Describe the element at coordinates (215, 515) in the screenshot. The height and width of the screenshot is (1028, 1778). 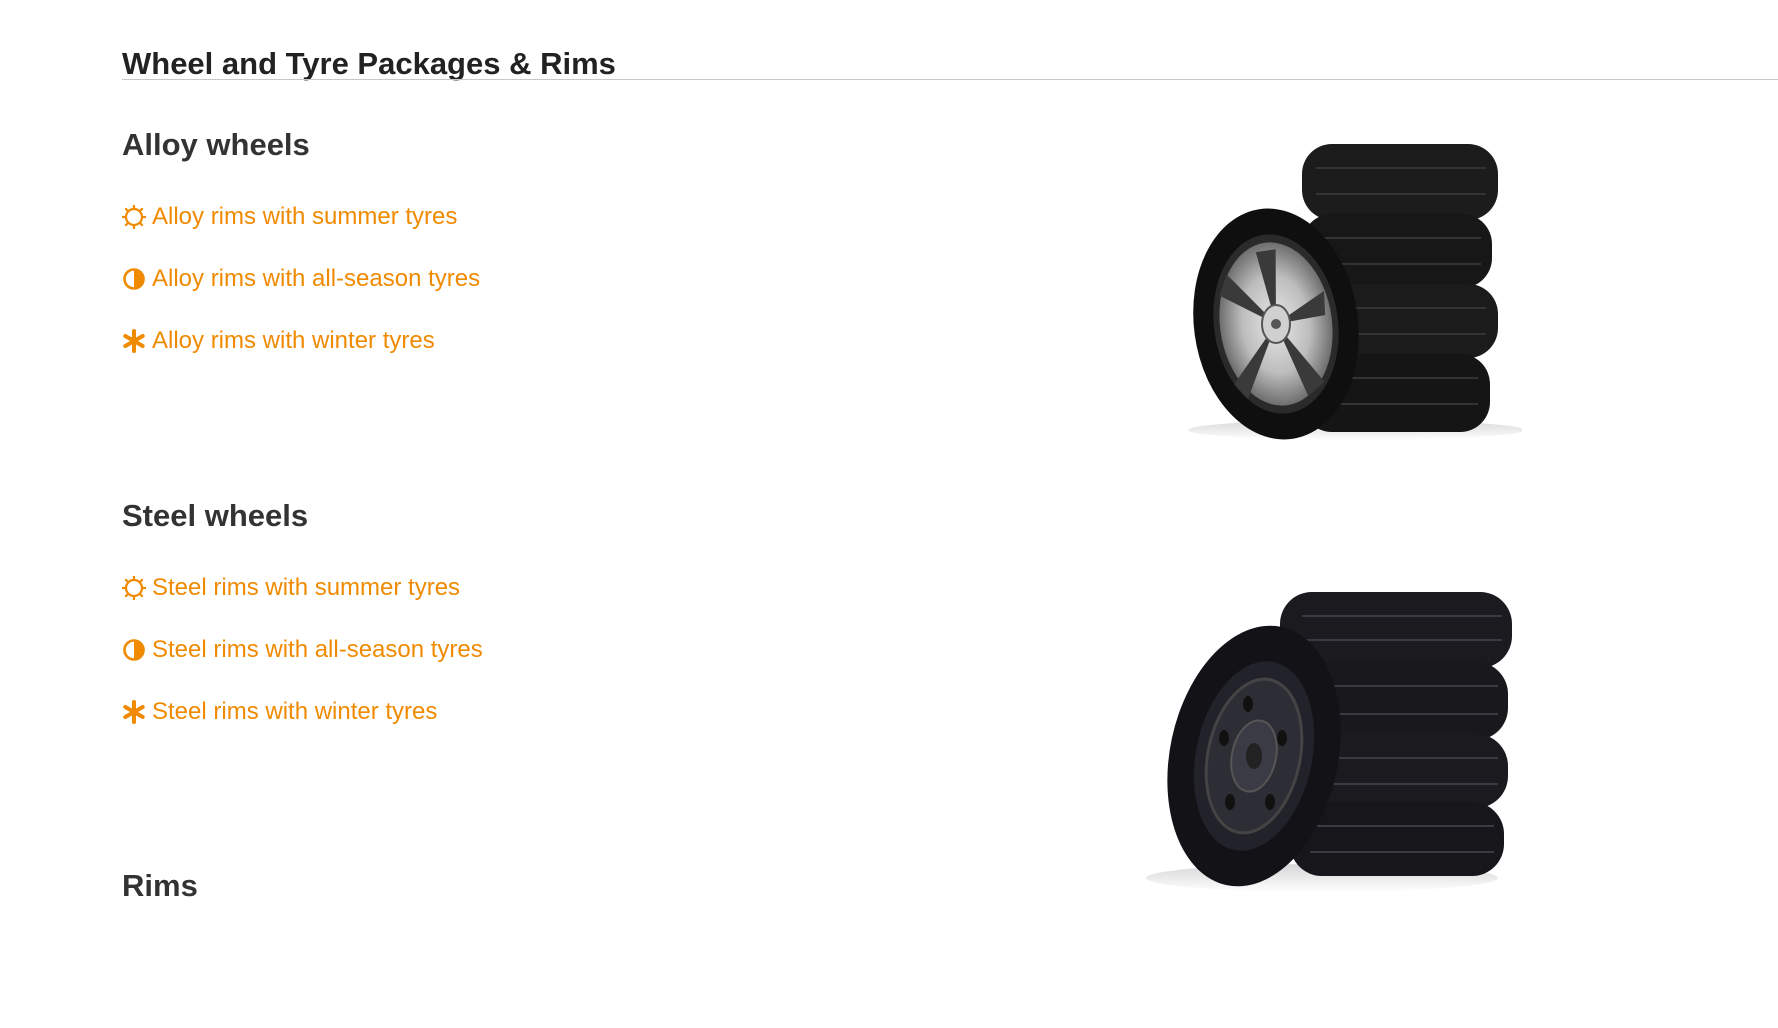
I see `section-heading-steel-wheels: Steel wheels` at that location.